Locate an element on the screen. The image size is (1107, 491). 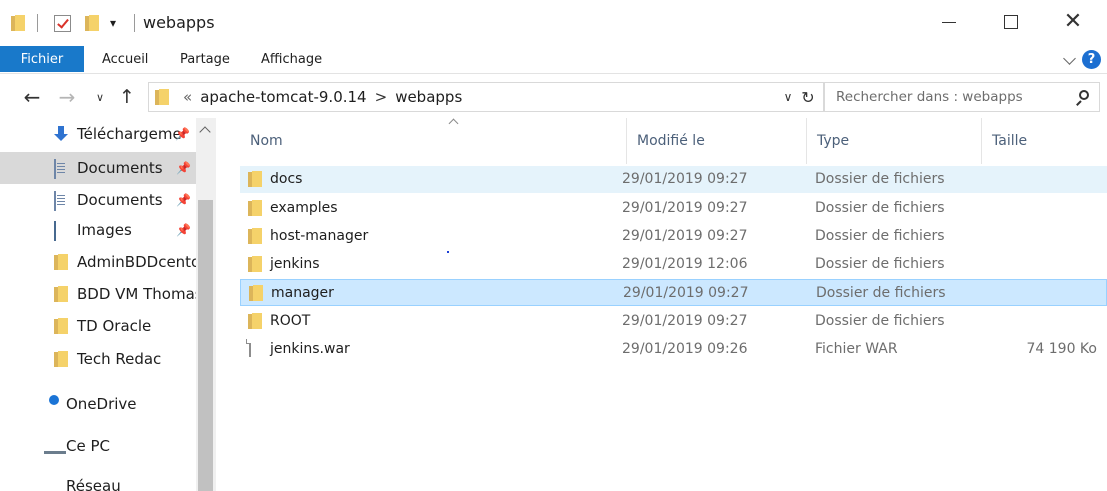
close-button: ✕ is located at coordinates (1073, 22).